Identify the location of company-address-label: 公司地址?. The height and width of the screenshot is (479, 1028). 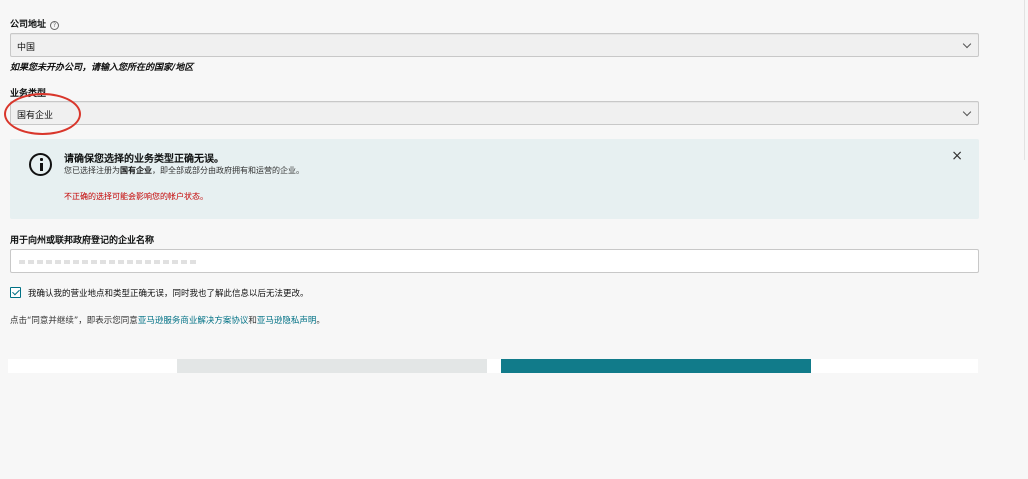
(35, 23).